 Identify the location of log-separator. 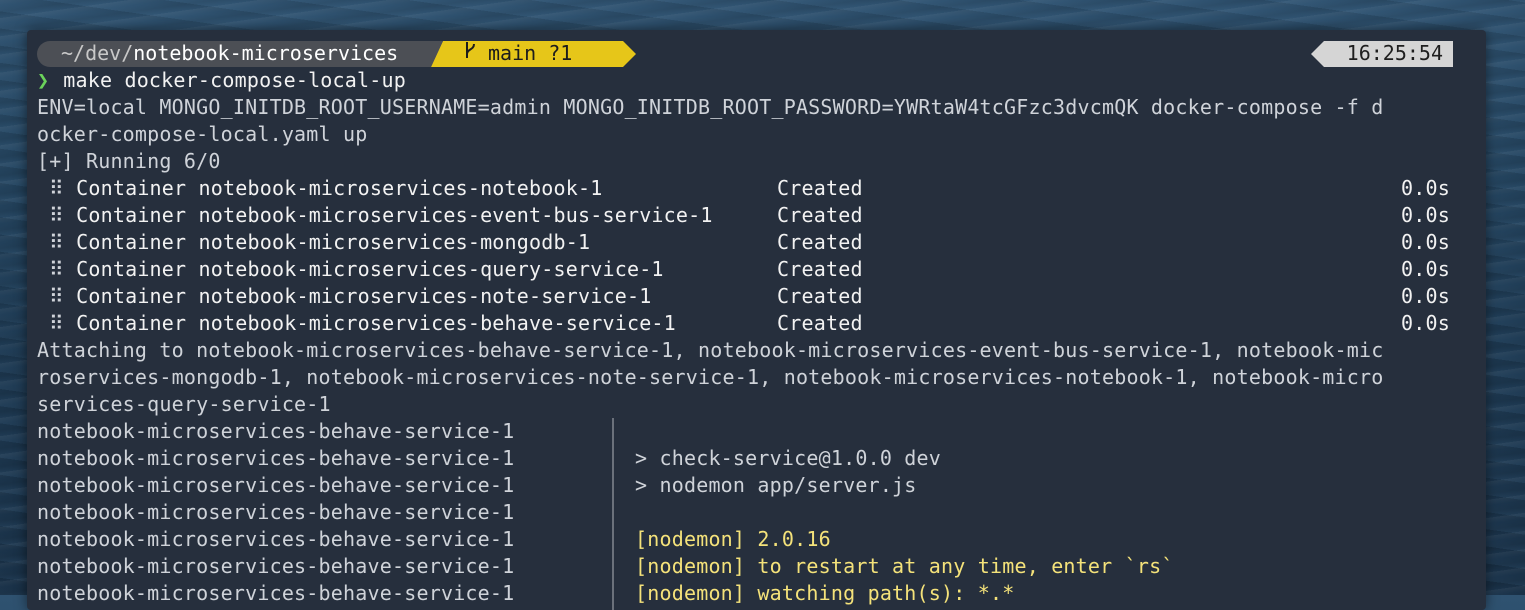
(613, 514).